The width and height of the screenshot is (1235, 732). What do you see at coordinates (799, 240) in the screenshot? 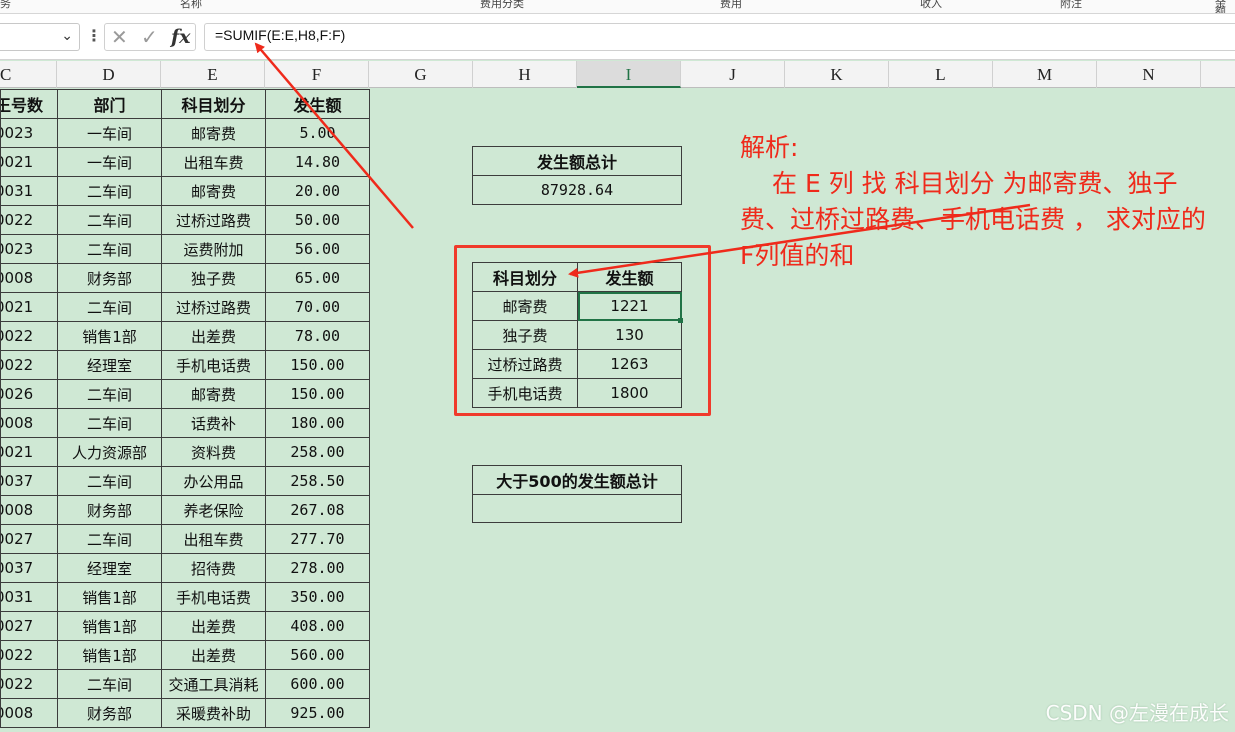
I see `arrow-to-category` at bounding box center [799, 240].